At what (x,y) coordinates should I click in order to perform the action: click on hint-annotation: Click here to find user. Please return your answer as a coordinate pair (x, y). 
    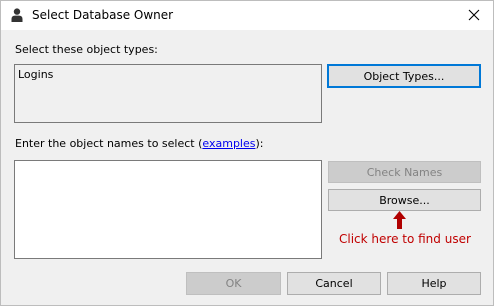
    Looking at the image, I should click on (405, 239).